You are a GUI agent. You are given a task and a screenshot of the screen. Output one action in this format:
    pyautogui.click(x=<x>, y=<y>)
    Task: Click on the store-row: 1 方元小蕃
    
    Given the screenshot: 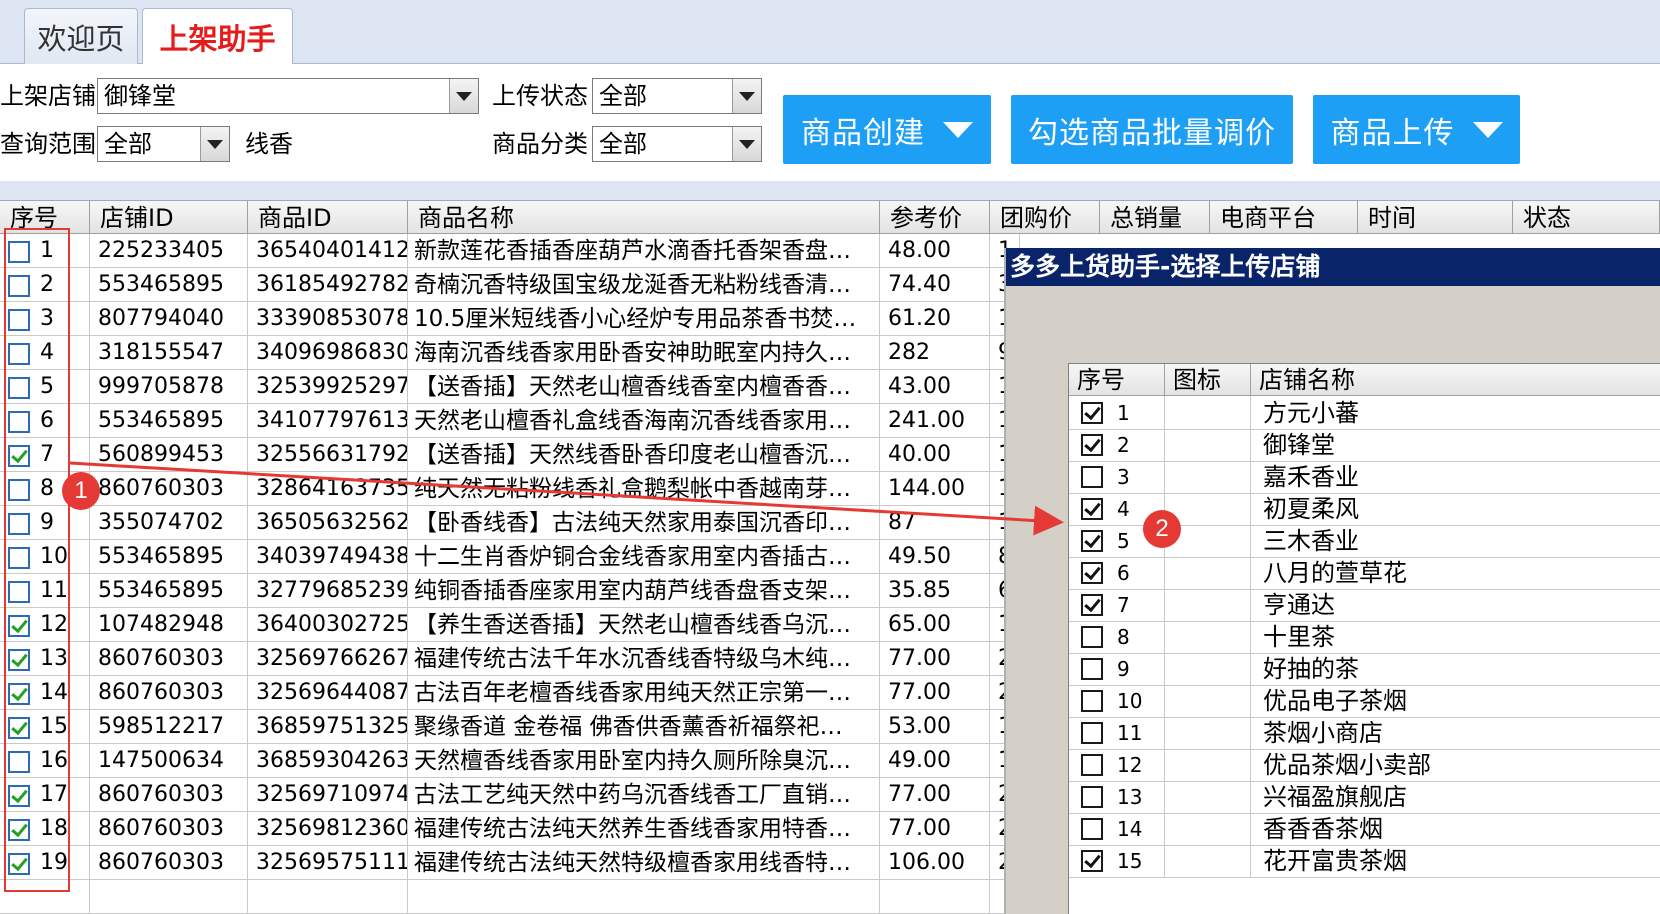 What is the action you would take?
    pyautogui.click(x=1364, y=413)
    